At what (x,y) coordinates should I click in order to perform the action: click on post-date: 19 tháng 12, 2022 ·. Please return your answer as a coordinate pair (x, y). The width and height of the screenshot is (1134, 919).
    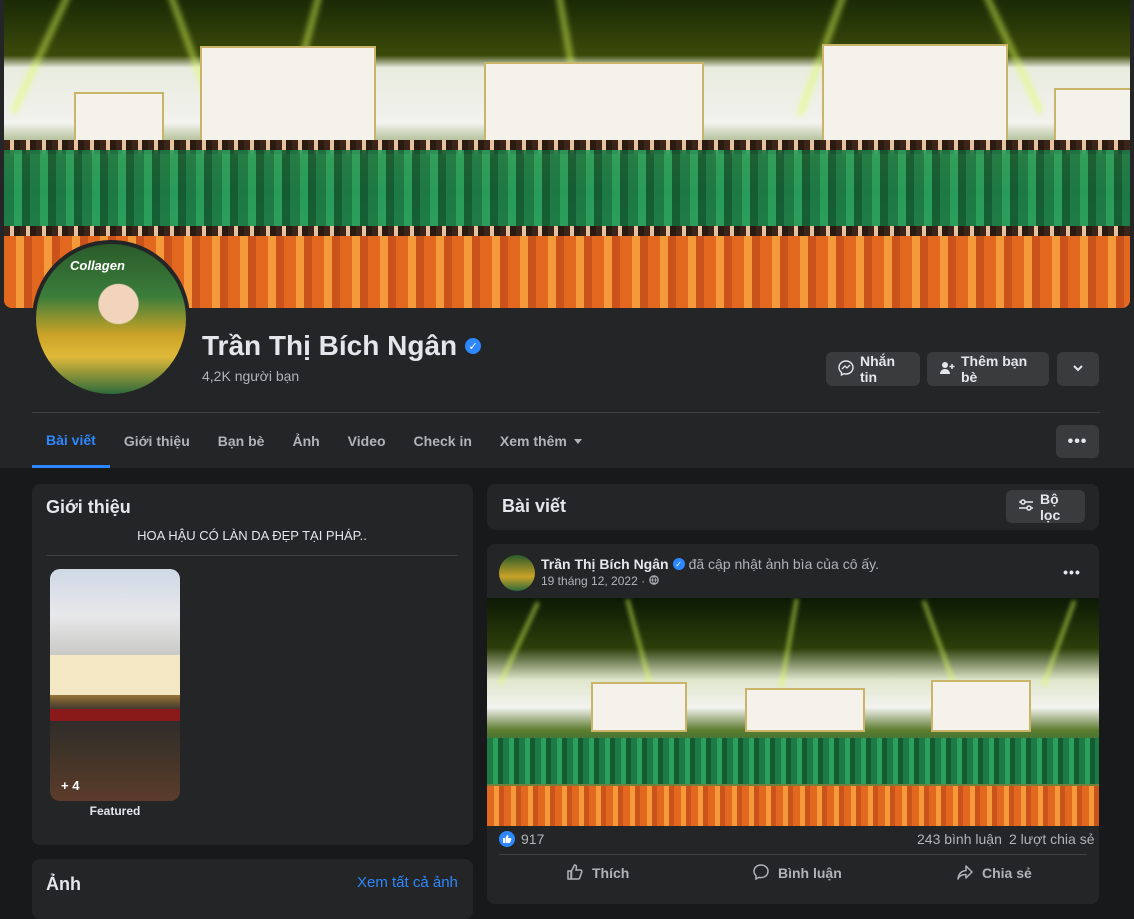
    Looking at the image, I should click on (600, 581).